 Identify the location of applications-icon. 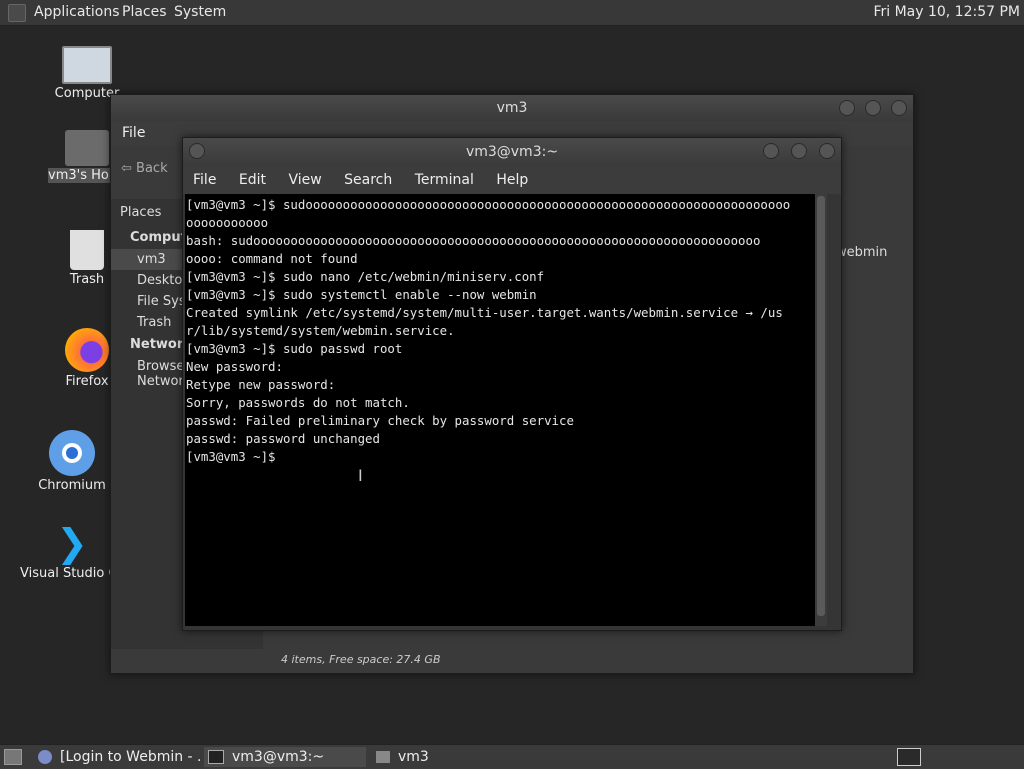
(17, 13).